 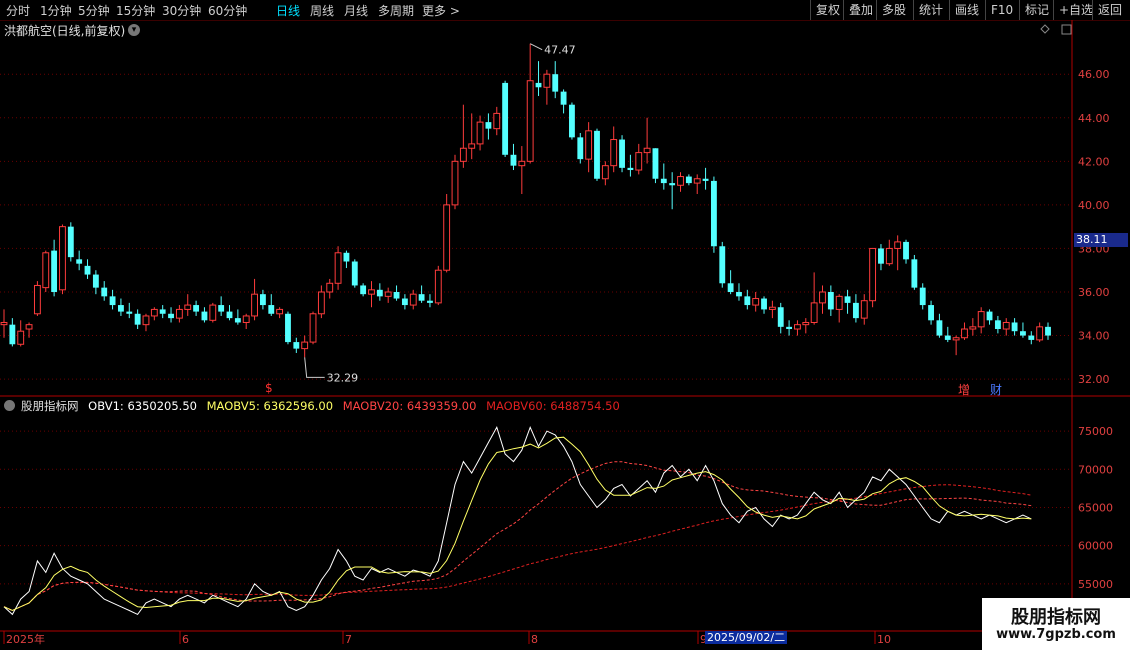 I want to click on date-tick-label: 10, so click(x=884, y=639).